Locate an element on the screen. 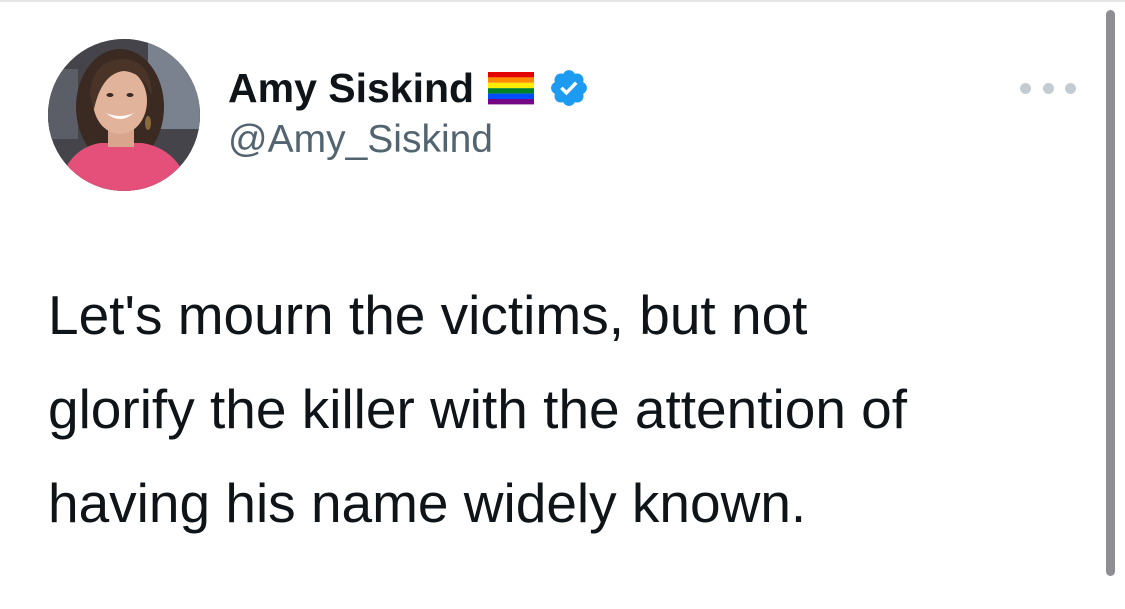 This screenshot has width=1125, height=609. display-name: Amy Siskind is located at coordinates (351, 88).